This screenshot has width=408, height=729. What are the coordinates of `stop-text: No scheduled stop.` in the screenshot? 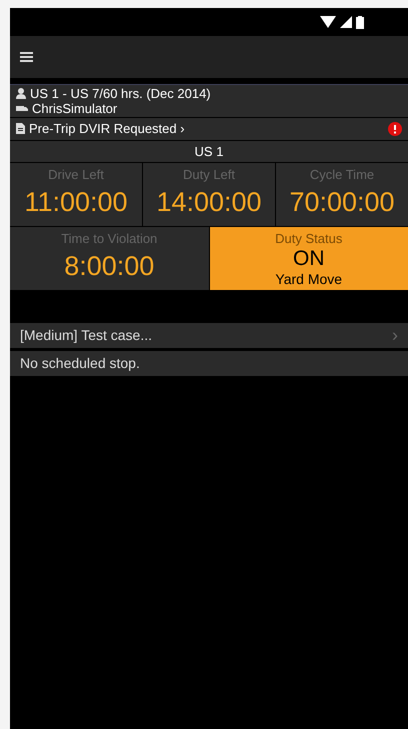 It's located at (80, 363).